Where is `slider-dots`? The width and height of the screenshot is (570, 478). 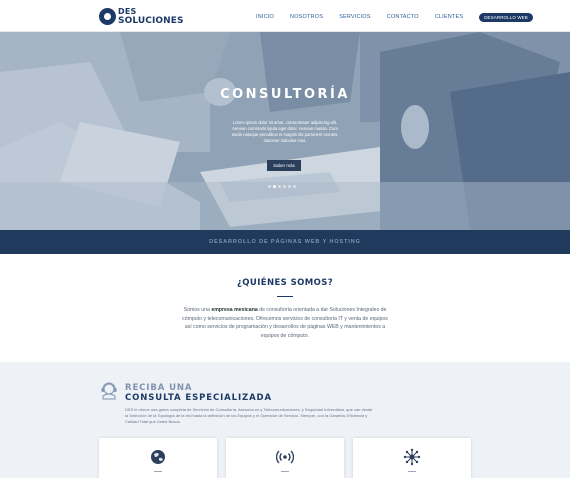 slider-dots is located at coordinates (283, 186).